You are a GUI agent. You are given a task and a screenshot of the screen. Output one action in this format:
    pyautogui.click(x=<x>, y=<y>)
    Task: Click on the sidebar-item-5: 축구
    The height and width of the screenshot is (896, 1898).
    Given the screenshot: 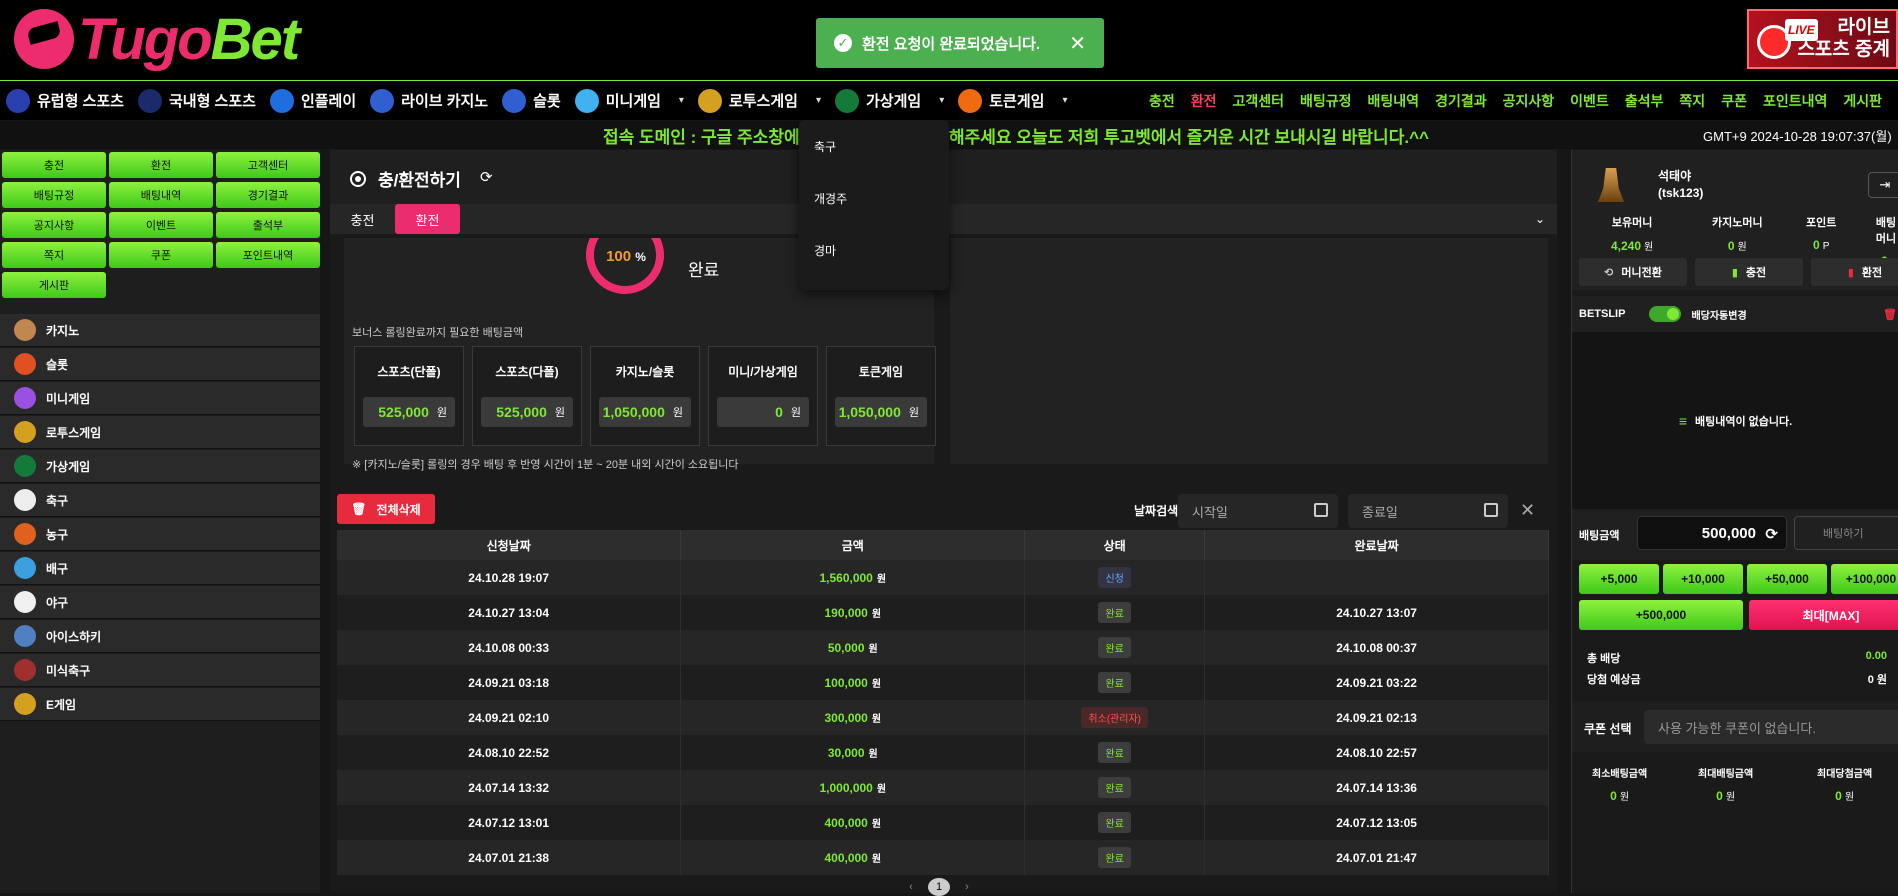 What is the action you would take?
    pyautogui.click(x=160, y=500)
    